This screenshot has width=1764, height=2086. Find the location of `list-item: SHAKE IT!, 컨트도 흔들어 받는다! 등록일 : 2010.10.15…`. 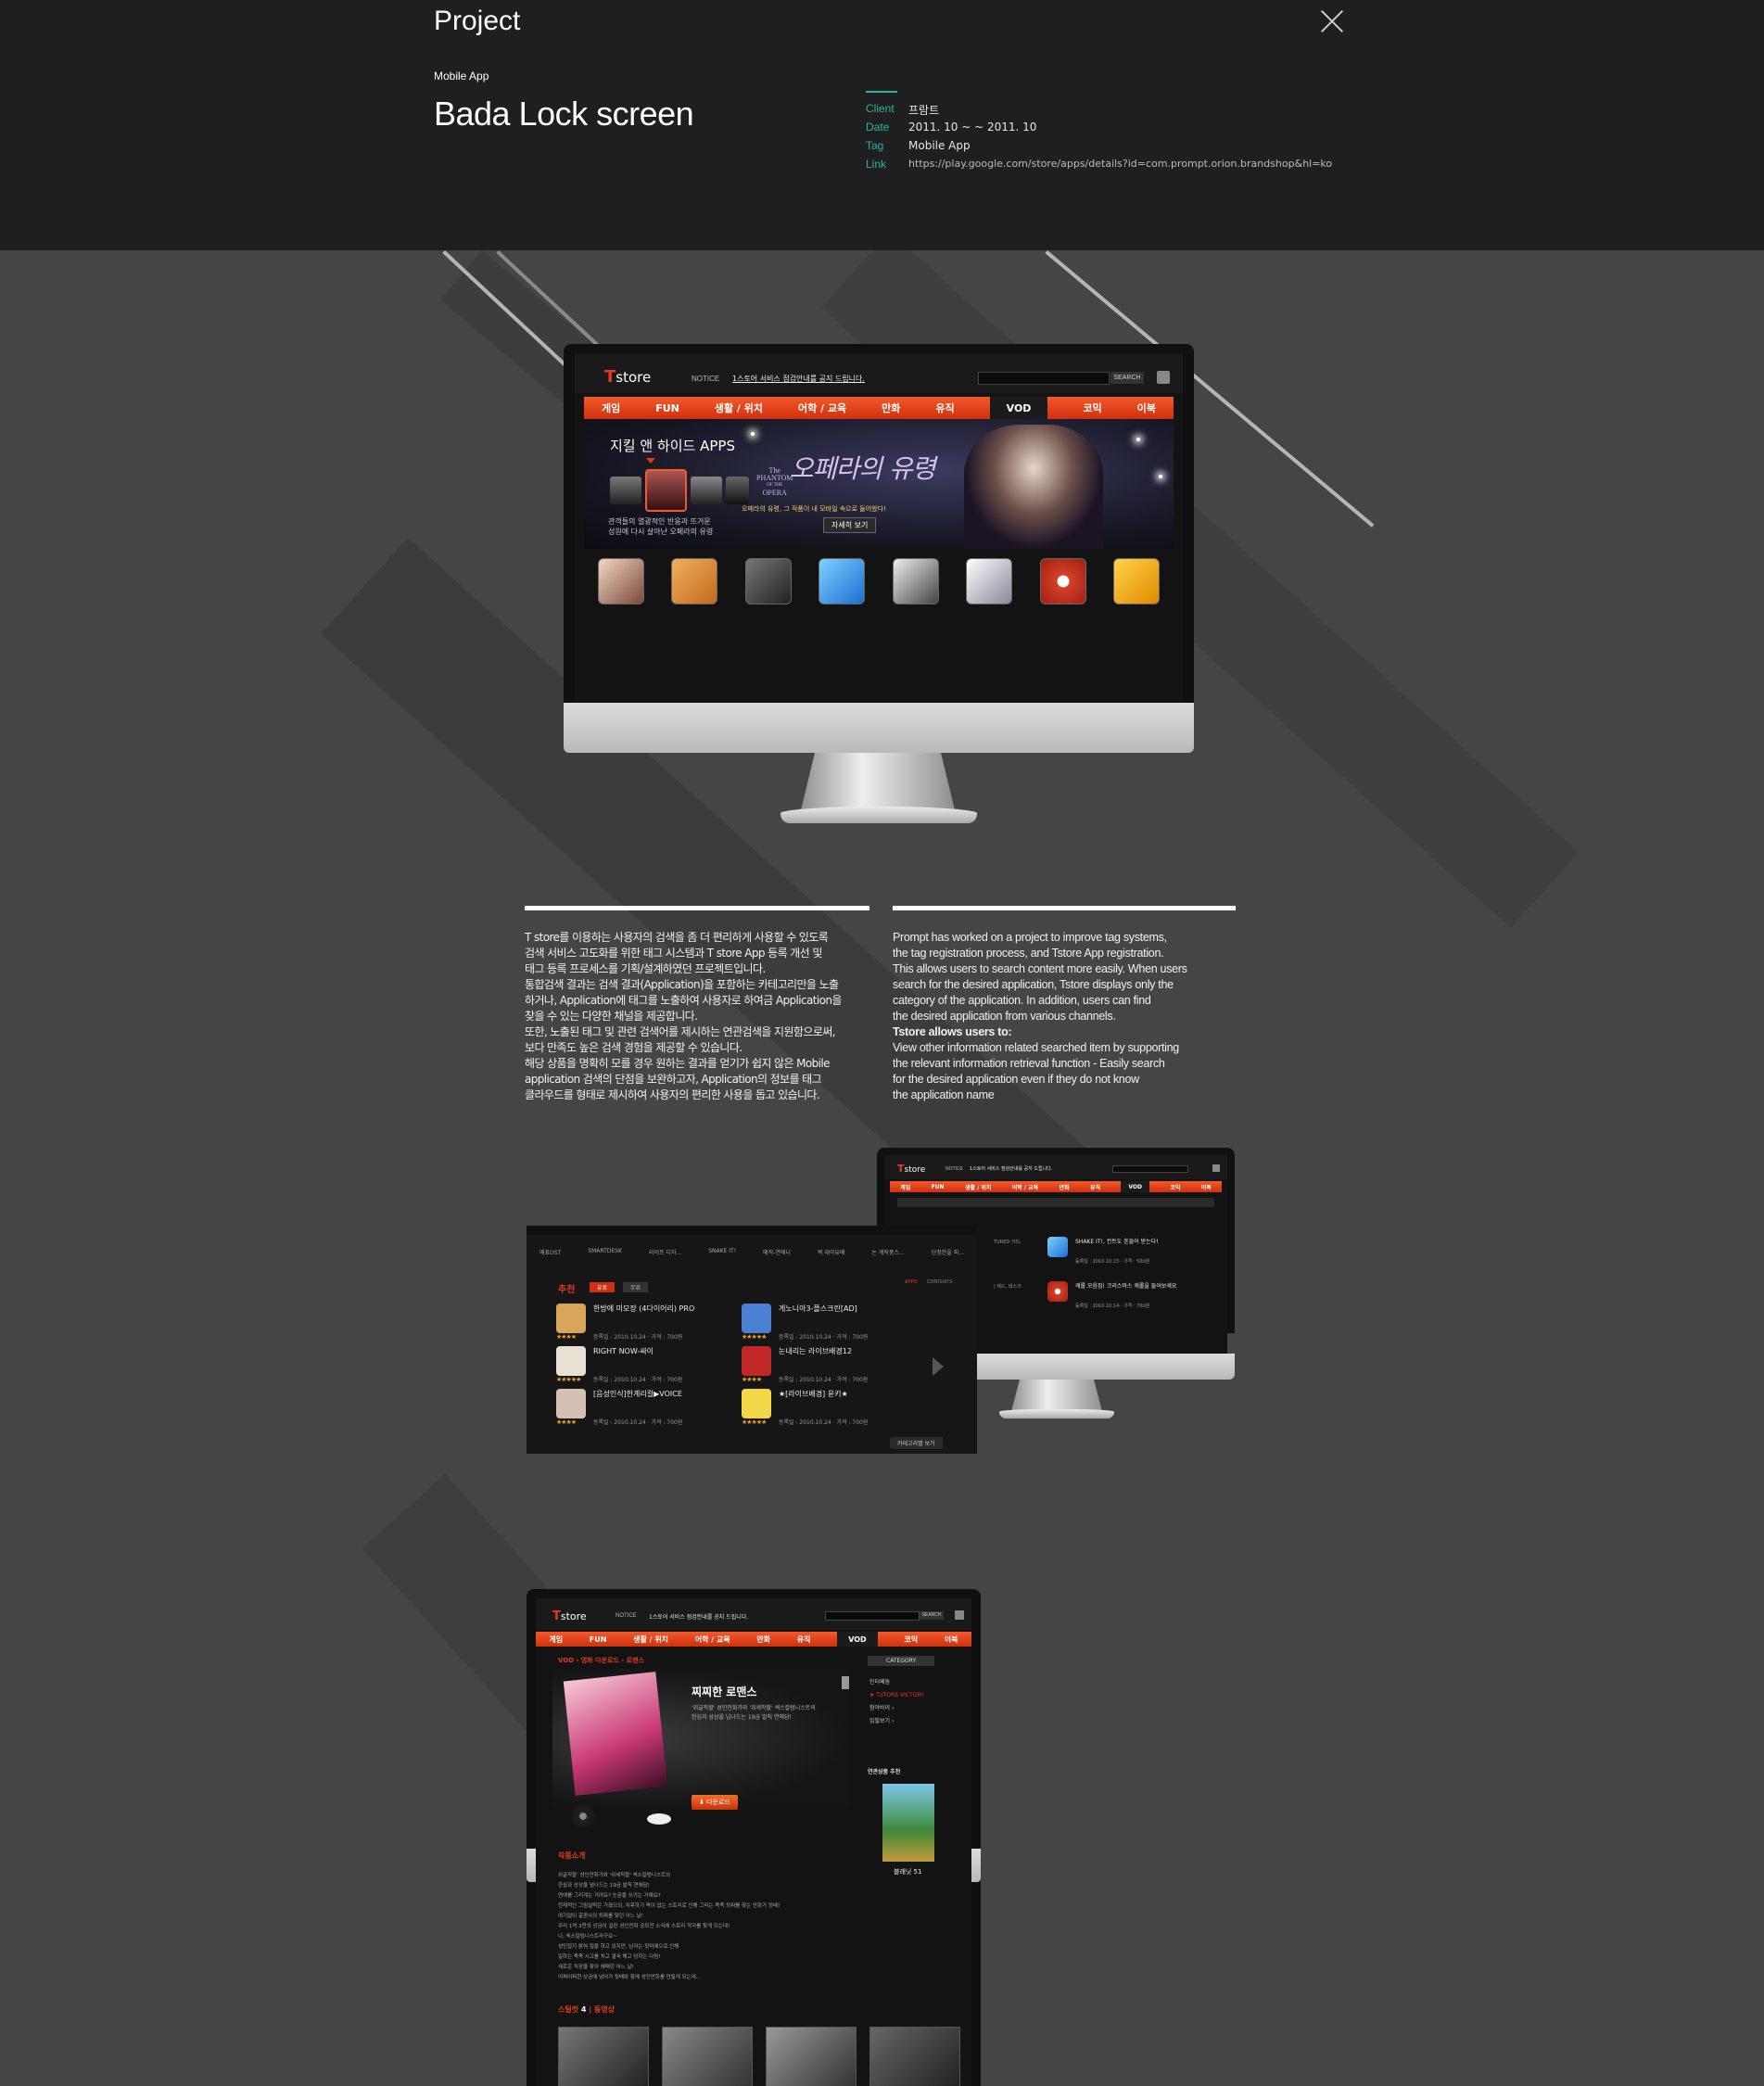

list-item: SHAKE IT!, 컨트도 흔들어 받는다! 등록일 : 2010.10.15… is located at coordinates (1103, 1251).